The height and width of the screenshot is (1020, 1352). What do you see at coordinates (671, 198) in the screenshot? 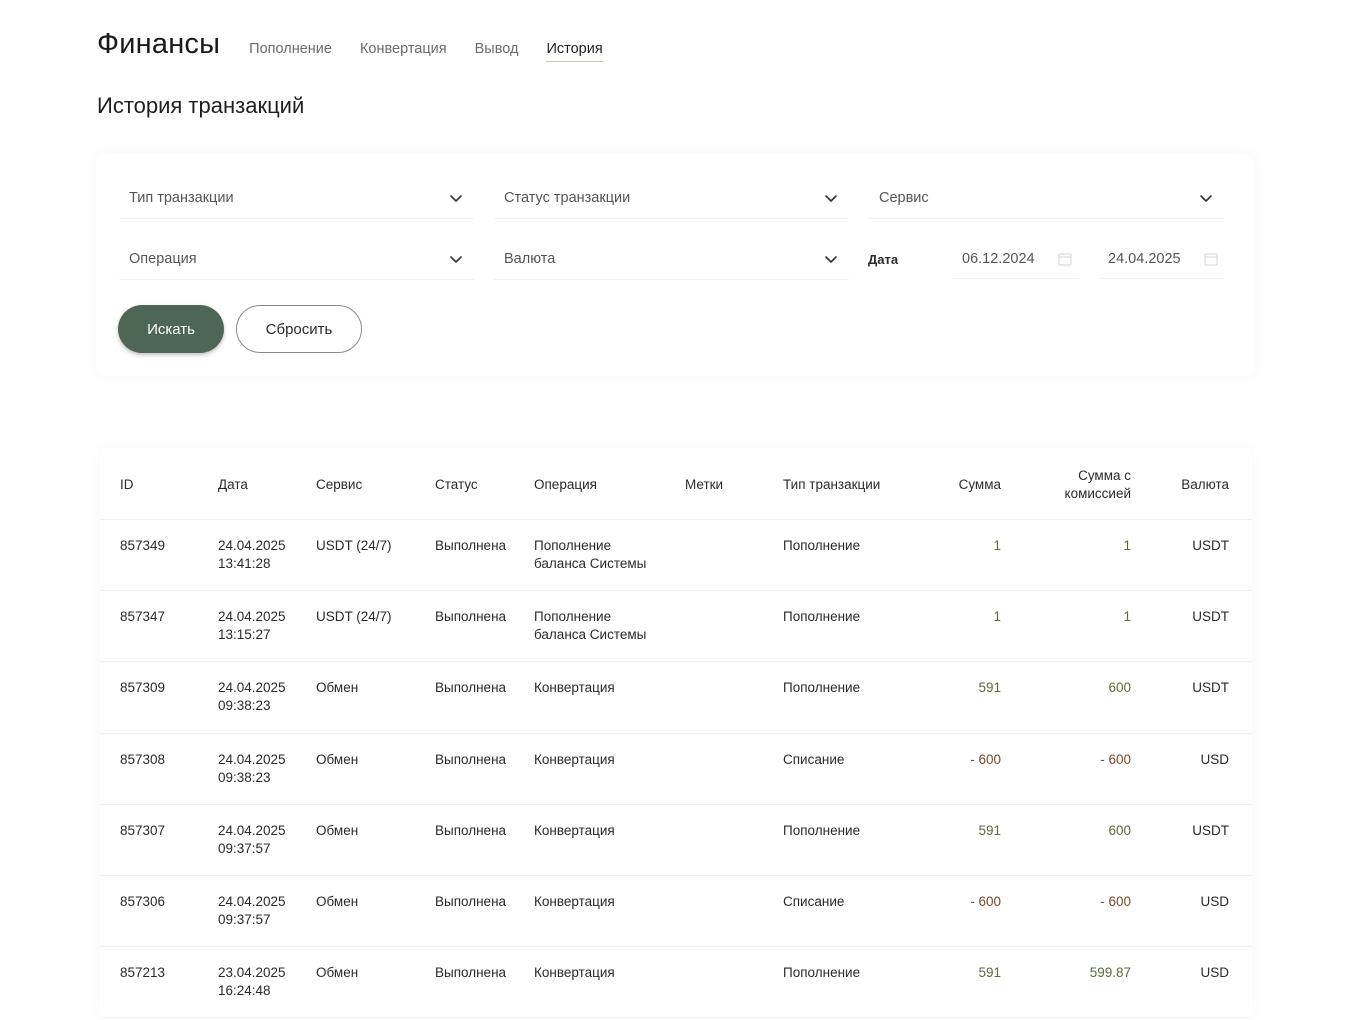
I see `transaction-status-select: Статус транзакции` at bounding box center [671, 198].